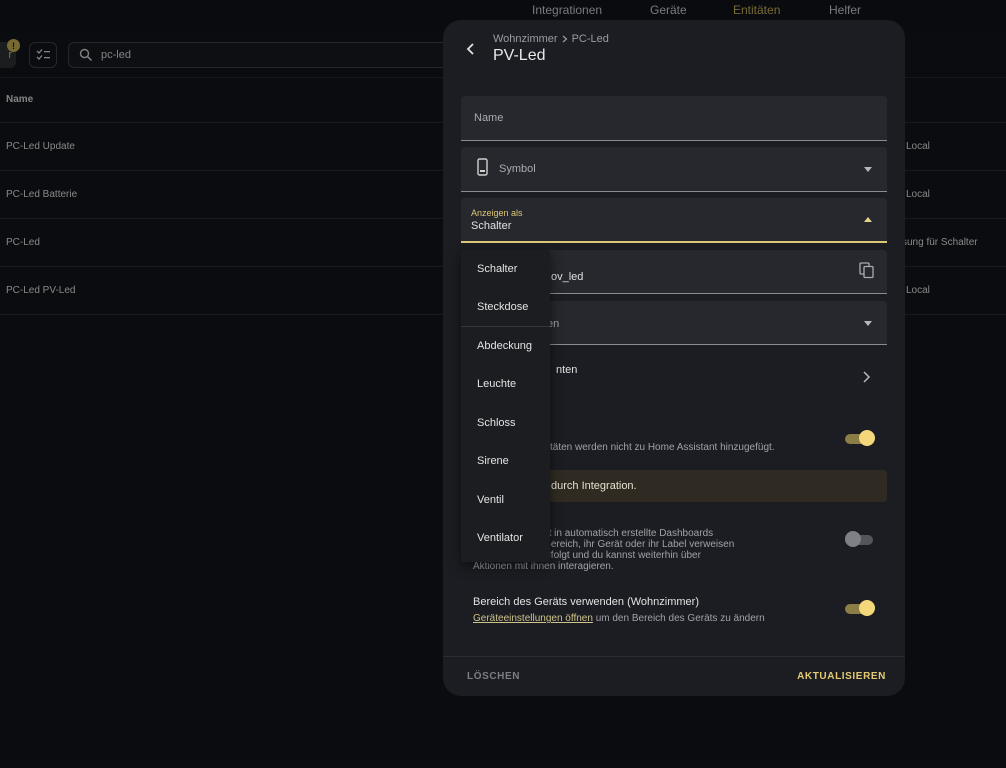 Image resolution: width=1006 pixels, height=768 pixels. I want to click on enabled-toggle, so click(860, 439).